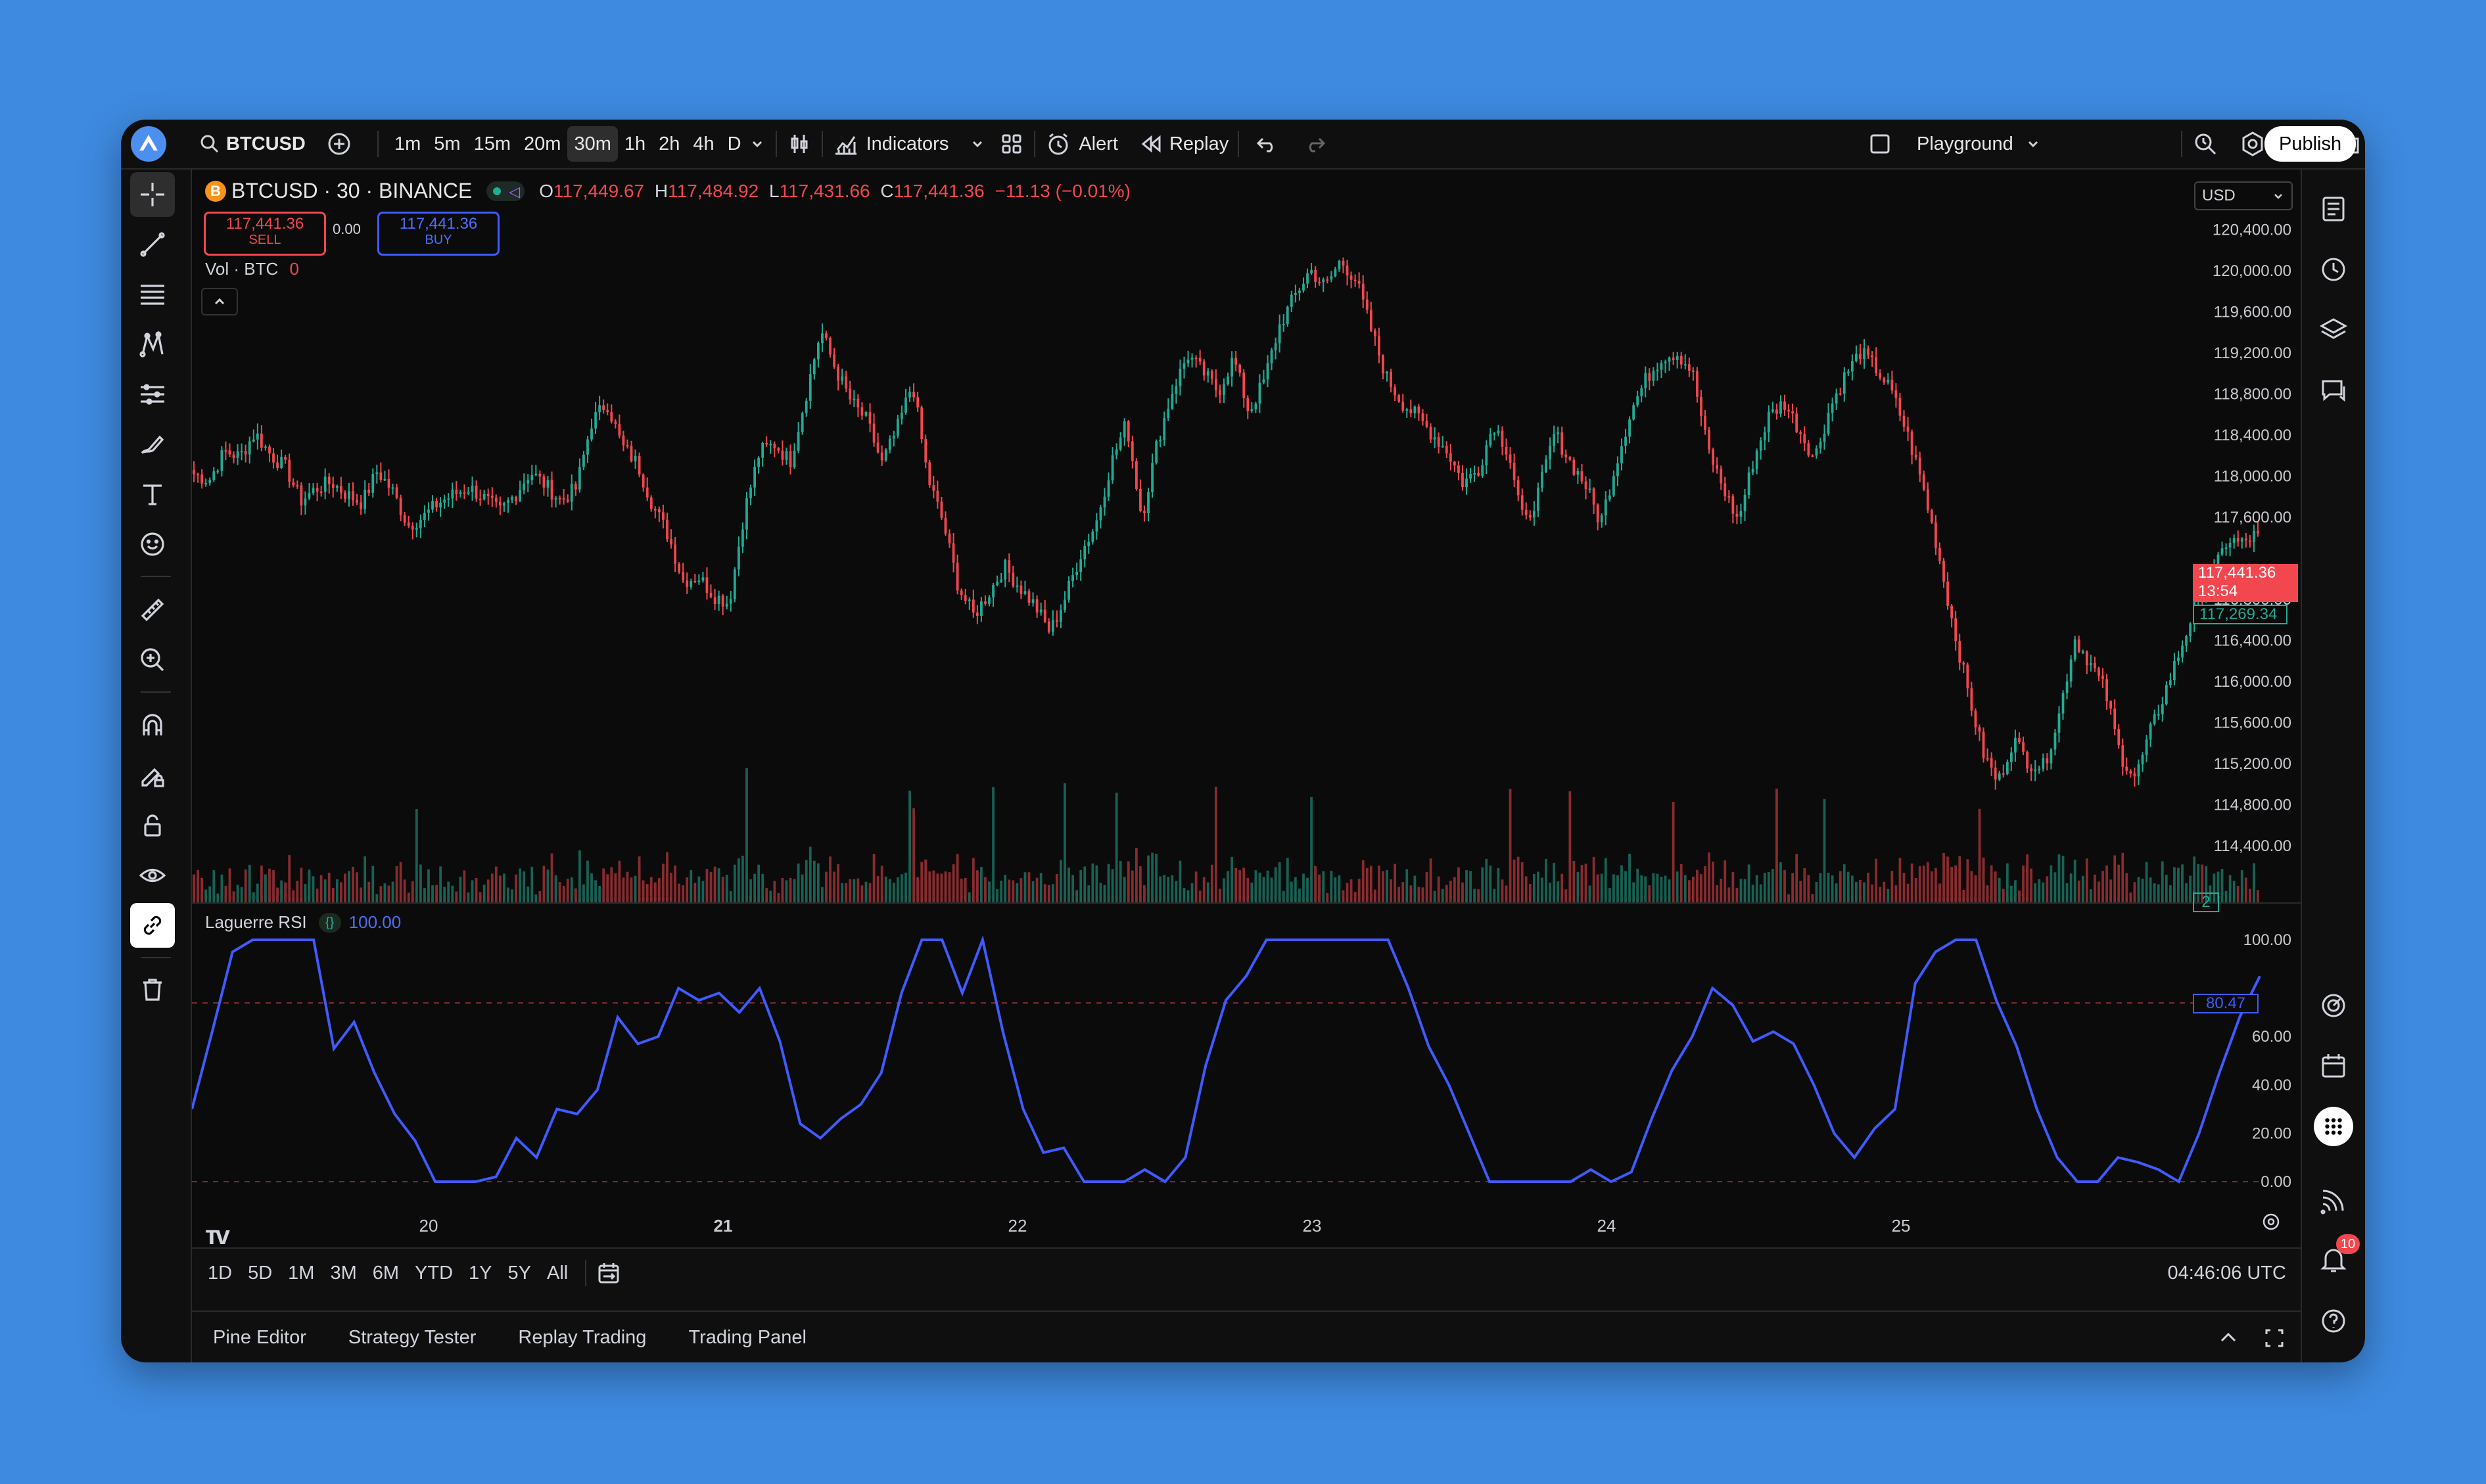  What do you see at coordinates (1151, 144) in the screenshot?
I see `replay-icon` at bounding box center [1151, 144].